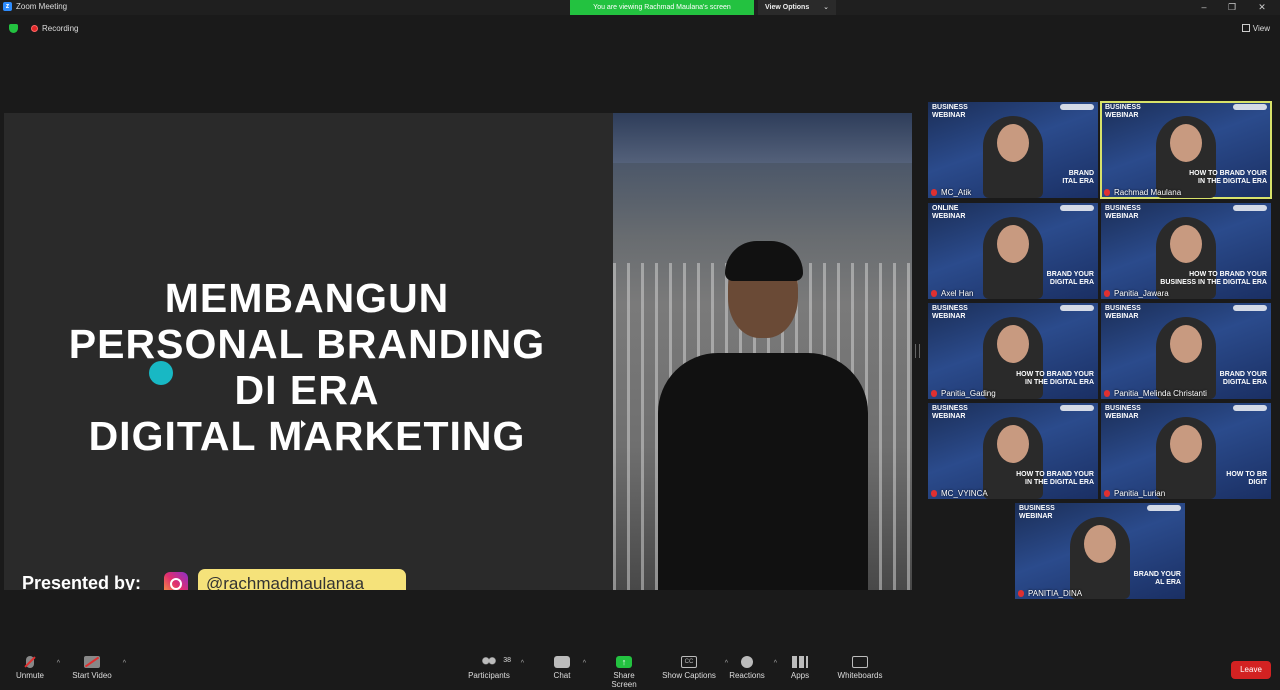 Image resolution: width=1280 pixels, height=690 pixels. I want to click on unmute-label: Unmute, so click(29, 675).